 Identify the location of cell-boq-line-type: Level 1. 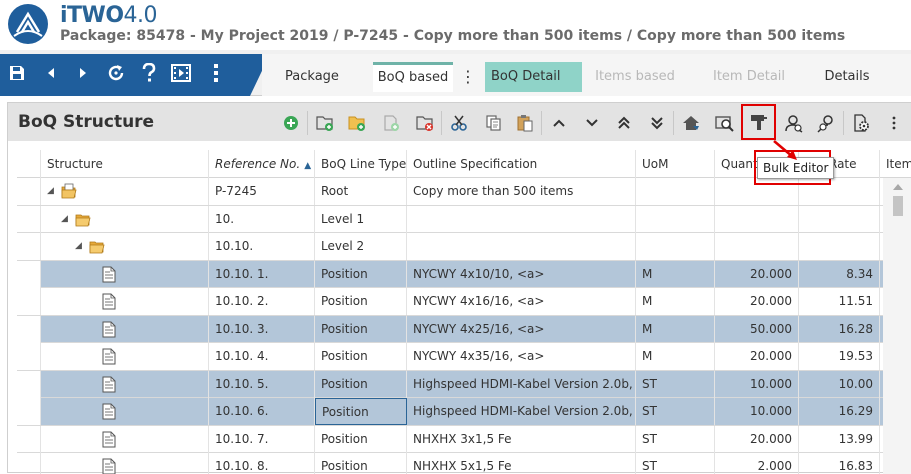
(361, 219).